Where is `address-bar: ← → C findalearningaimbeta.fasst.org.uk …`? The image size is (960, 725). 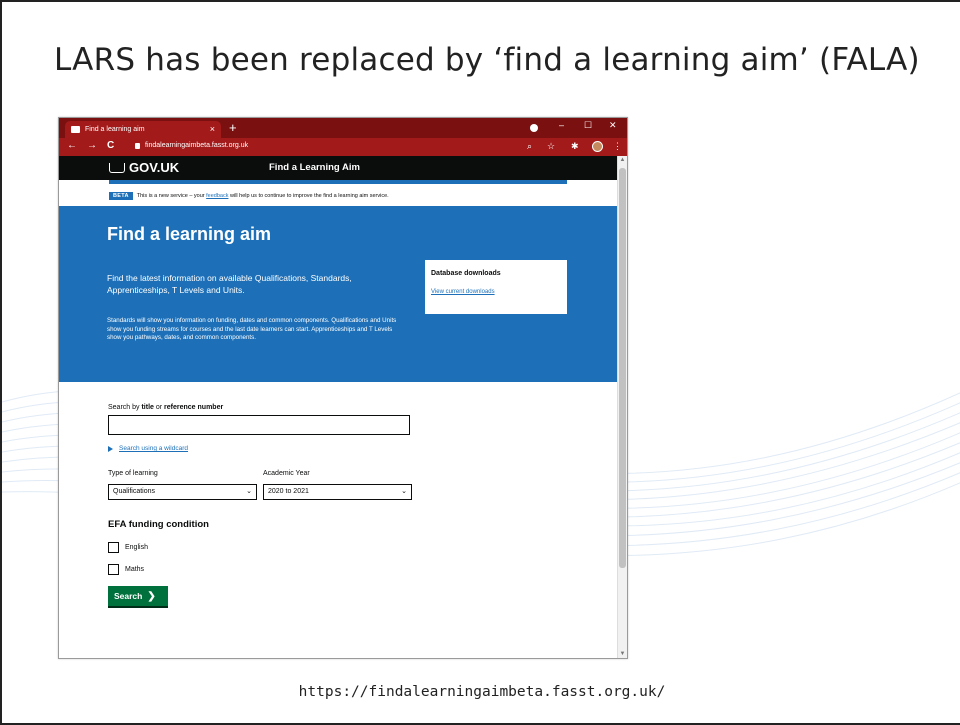 address-bar: ← → C findalearningaimbeta.fasst.org.uk … is located at coordinates (343, 147).